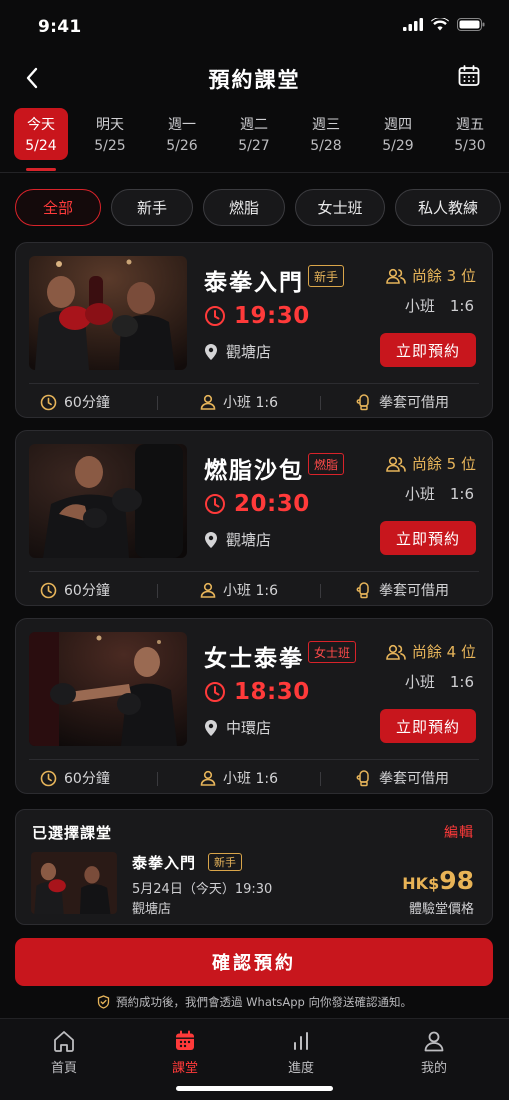  Describe the element at coordinates (41, 169) in the screenshot. I see `selected-date-indicator` at that location.